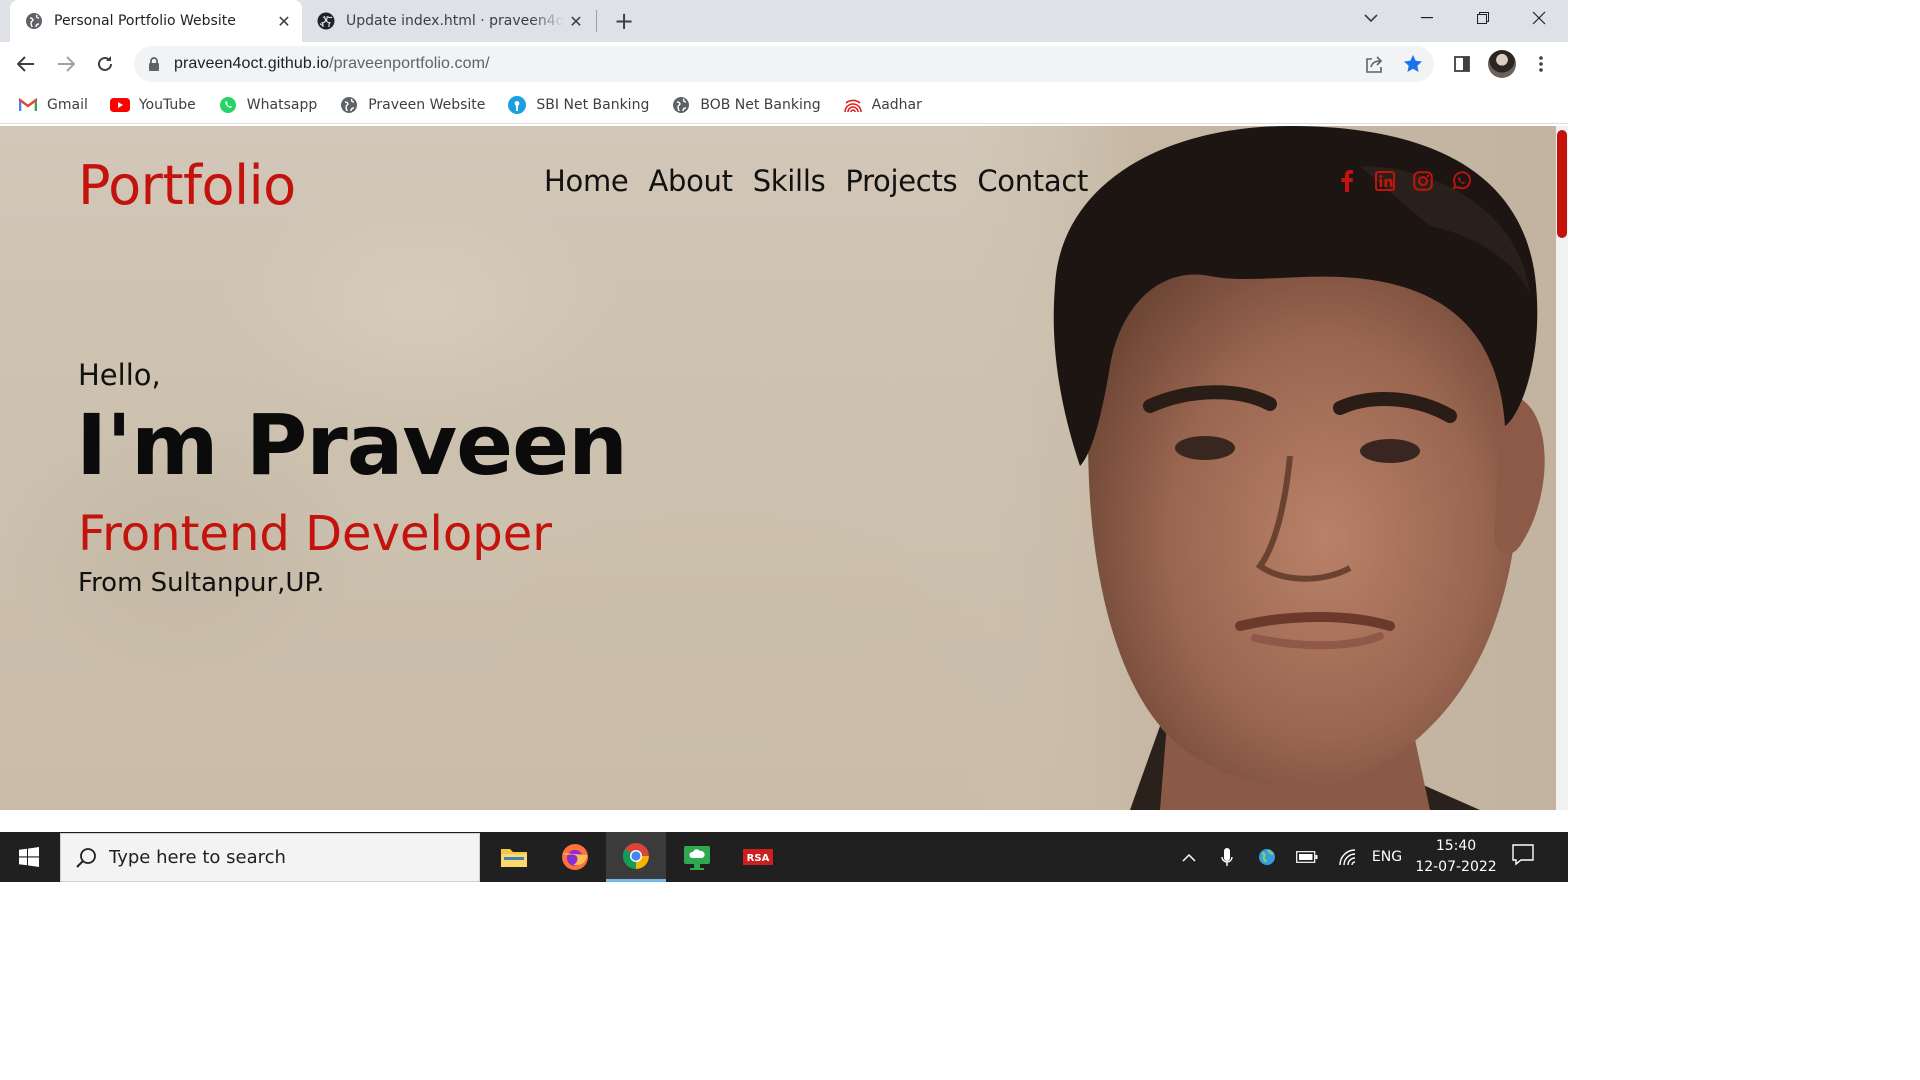  What do you see at coordinates (1032, 181) in the screenshot?
I see `nav-contact: Contact` at bounding box center [1032, 181].